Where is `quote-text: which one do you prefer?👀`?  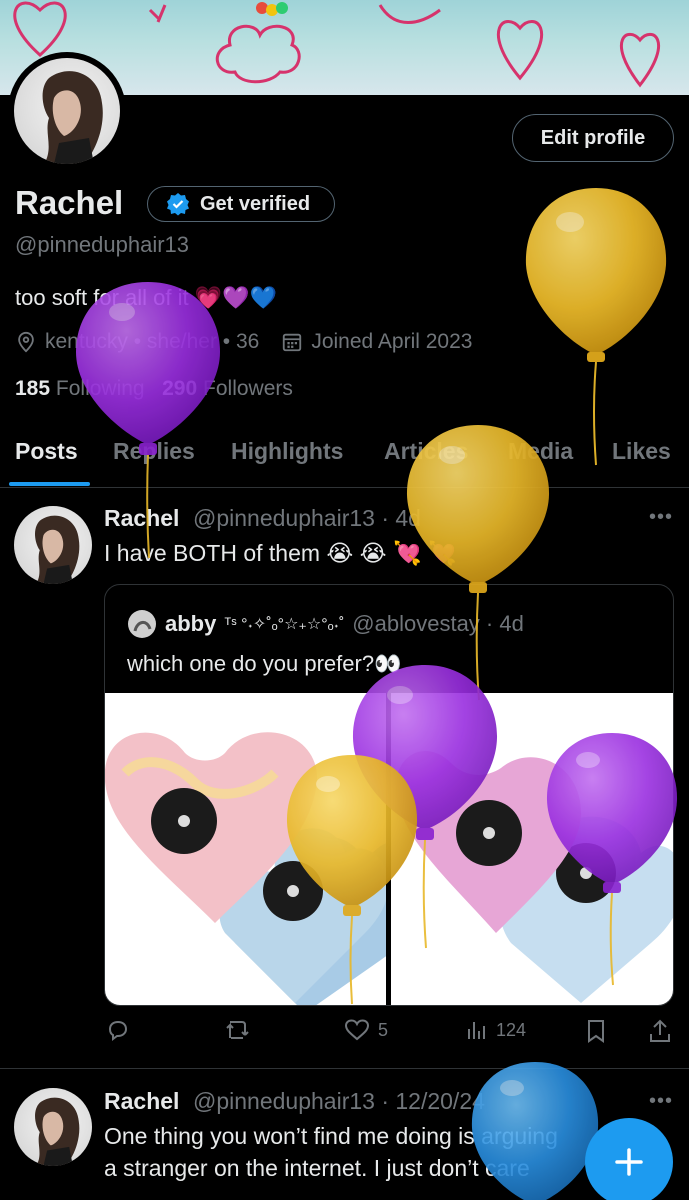 quote-text: which one do you prefer?👀 is located at coordinates (264, 663).